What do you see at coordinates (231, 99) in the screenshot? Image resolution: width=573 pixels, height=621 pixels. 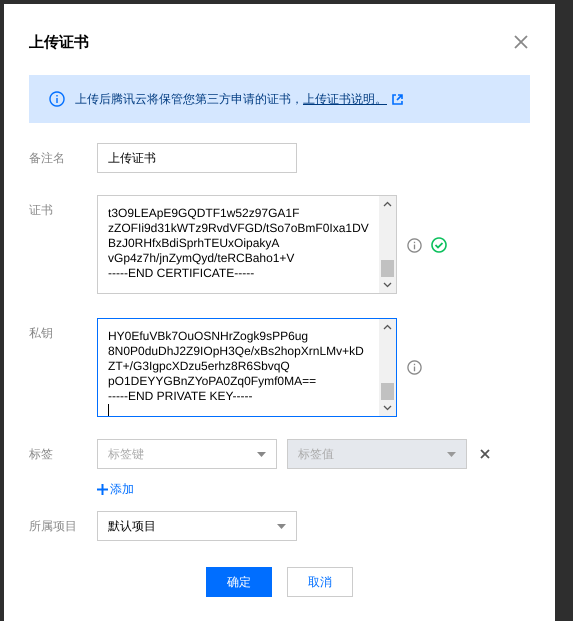 I see `notice-text: 上传后腾讯云将保管您第三方申请的证书，上传证书说明。` at bounding box center [231, 99].